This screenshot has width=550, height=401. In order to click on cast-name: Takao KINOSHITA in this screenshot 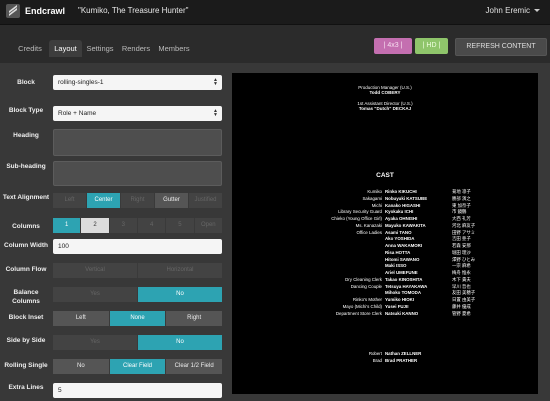, I will do `click(404, 279)`.